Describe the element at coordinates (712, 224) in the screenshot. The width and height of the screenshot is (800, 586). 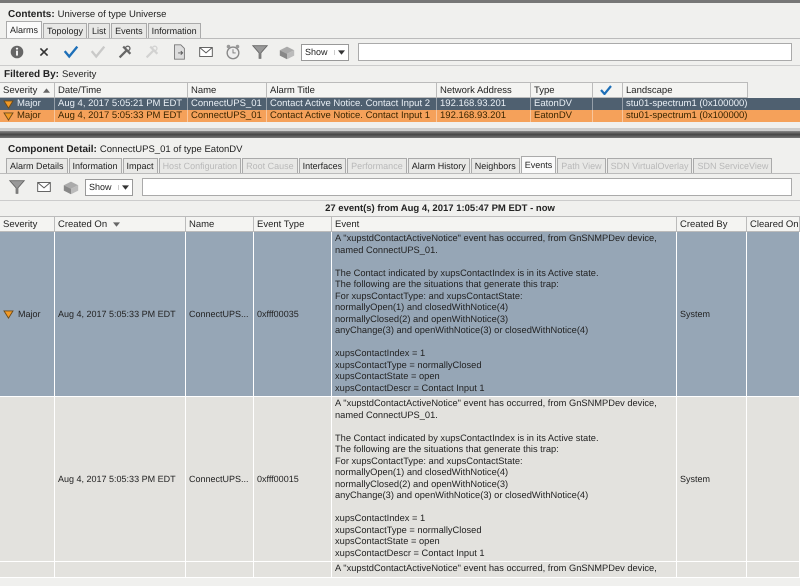
I see `column-header: Created By` at that location.